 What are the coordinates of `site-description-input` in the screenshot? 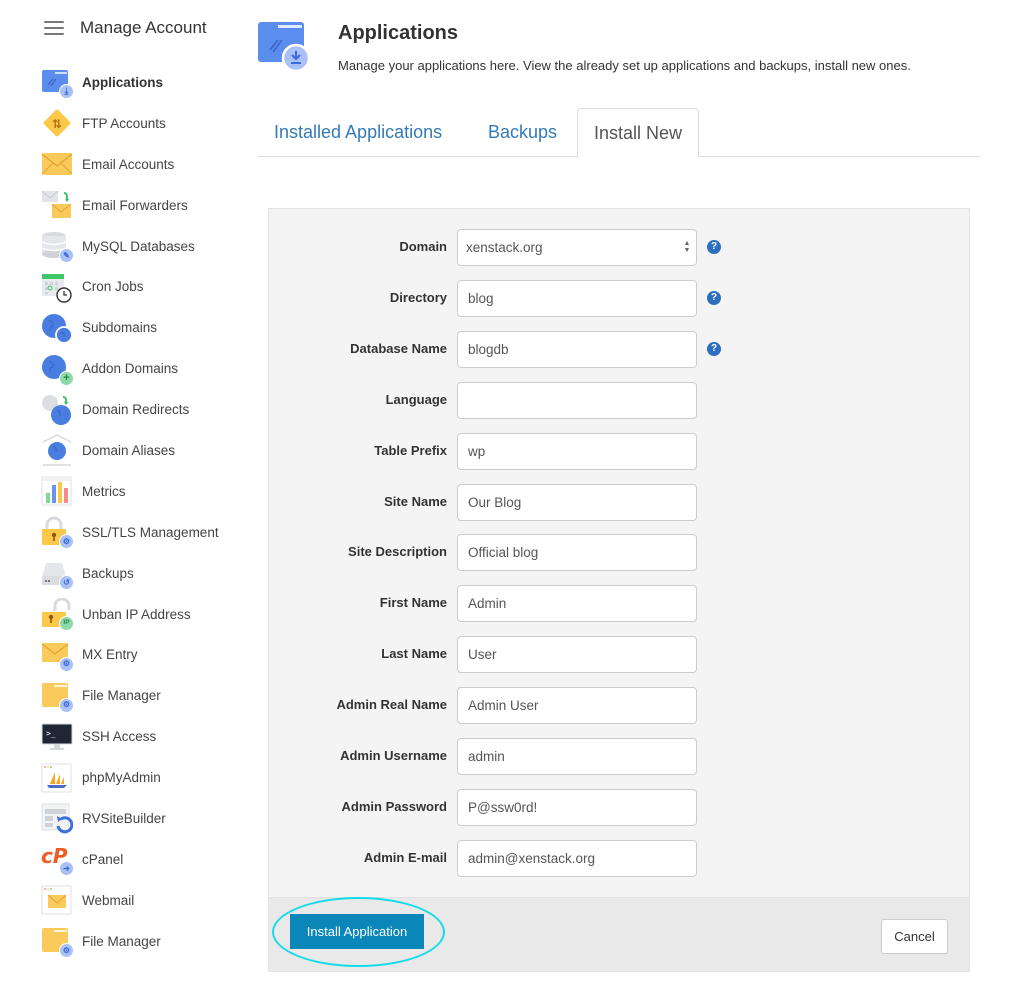 It's located at (577, 552).